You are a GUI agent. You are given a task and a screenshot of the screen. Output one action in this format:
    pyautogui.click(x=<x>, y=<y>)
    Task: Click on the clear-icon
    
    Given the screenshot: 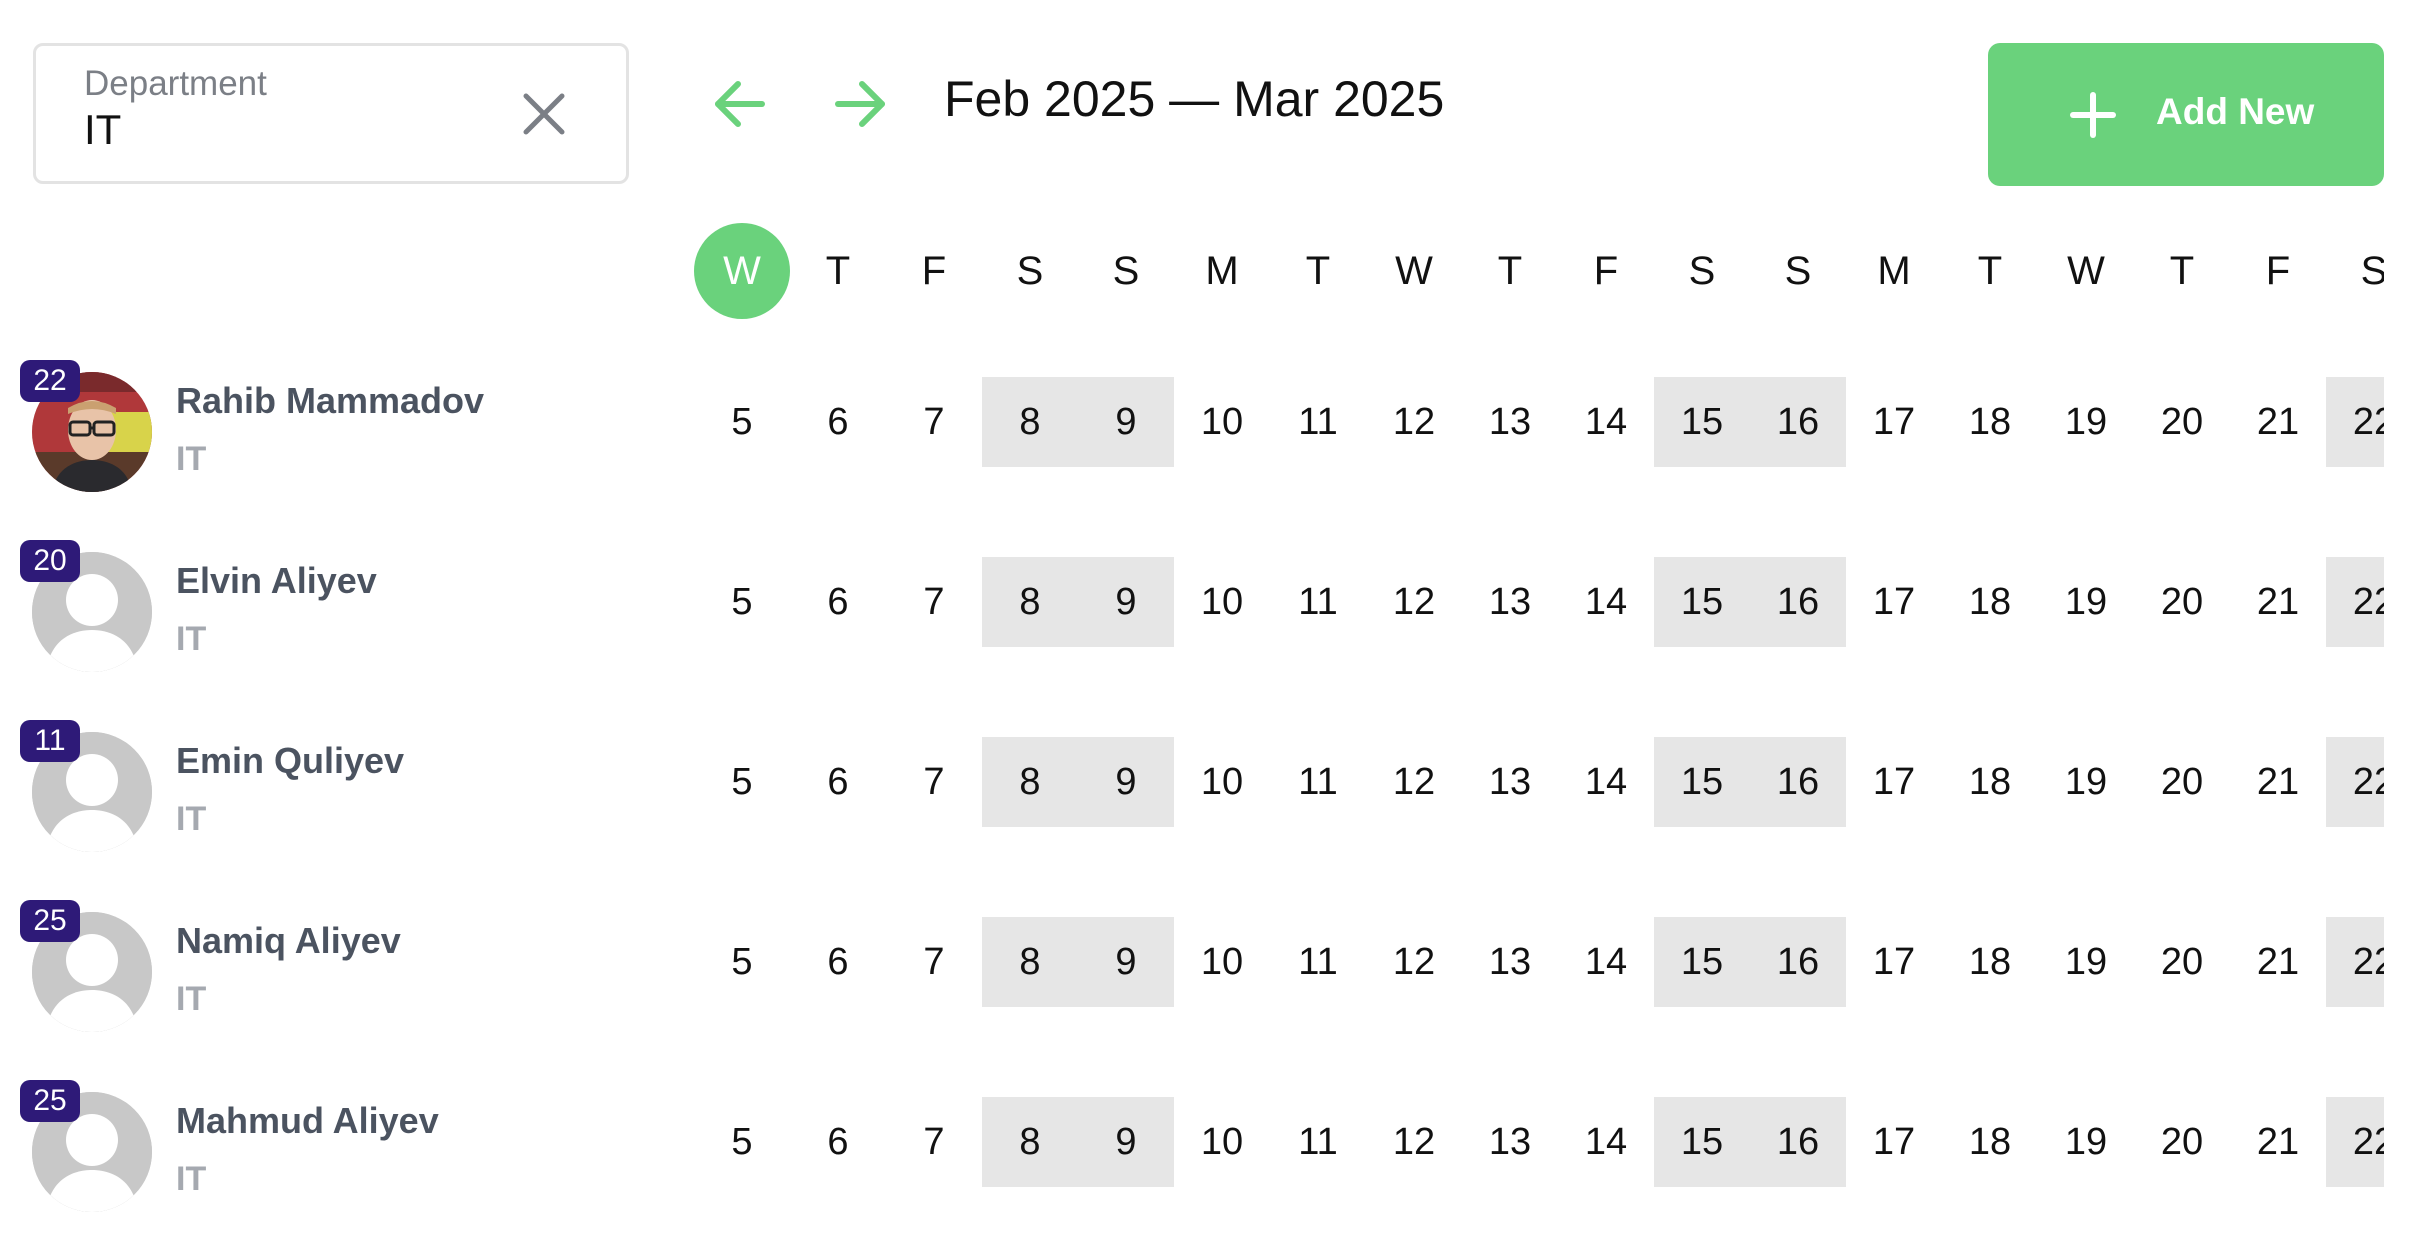 What is the action you would take?
    pyautogui.click(x=544, y=114)
    